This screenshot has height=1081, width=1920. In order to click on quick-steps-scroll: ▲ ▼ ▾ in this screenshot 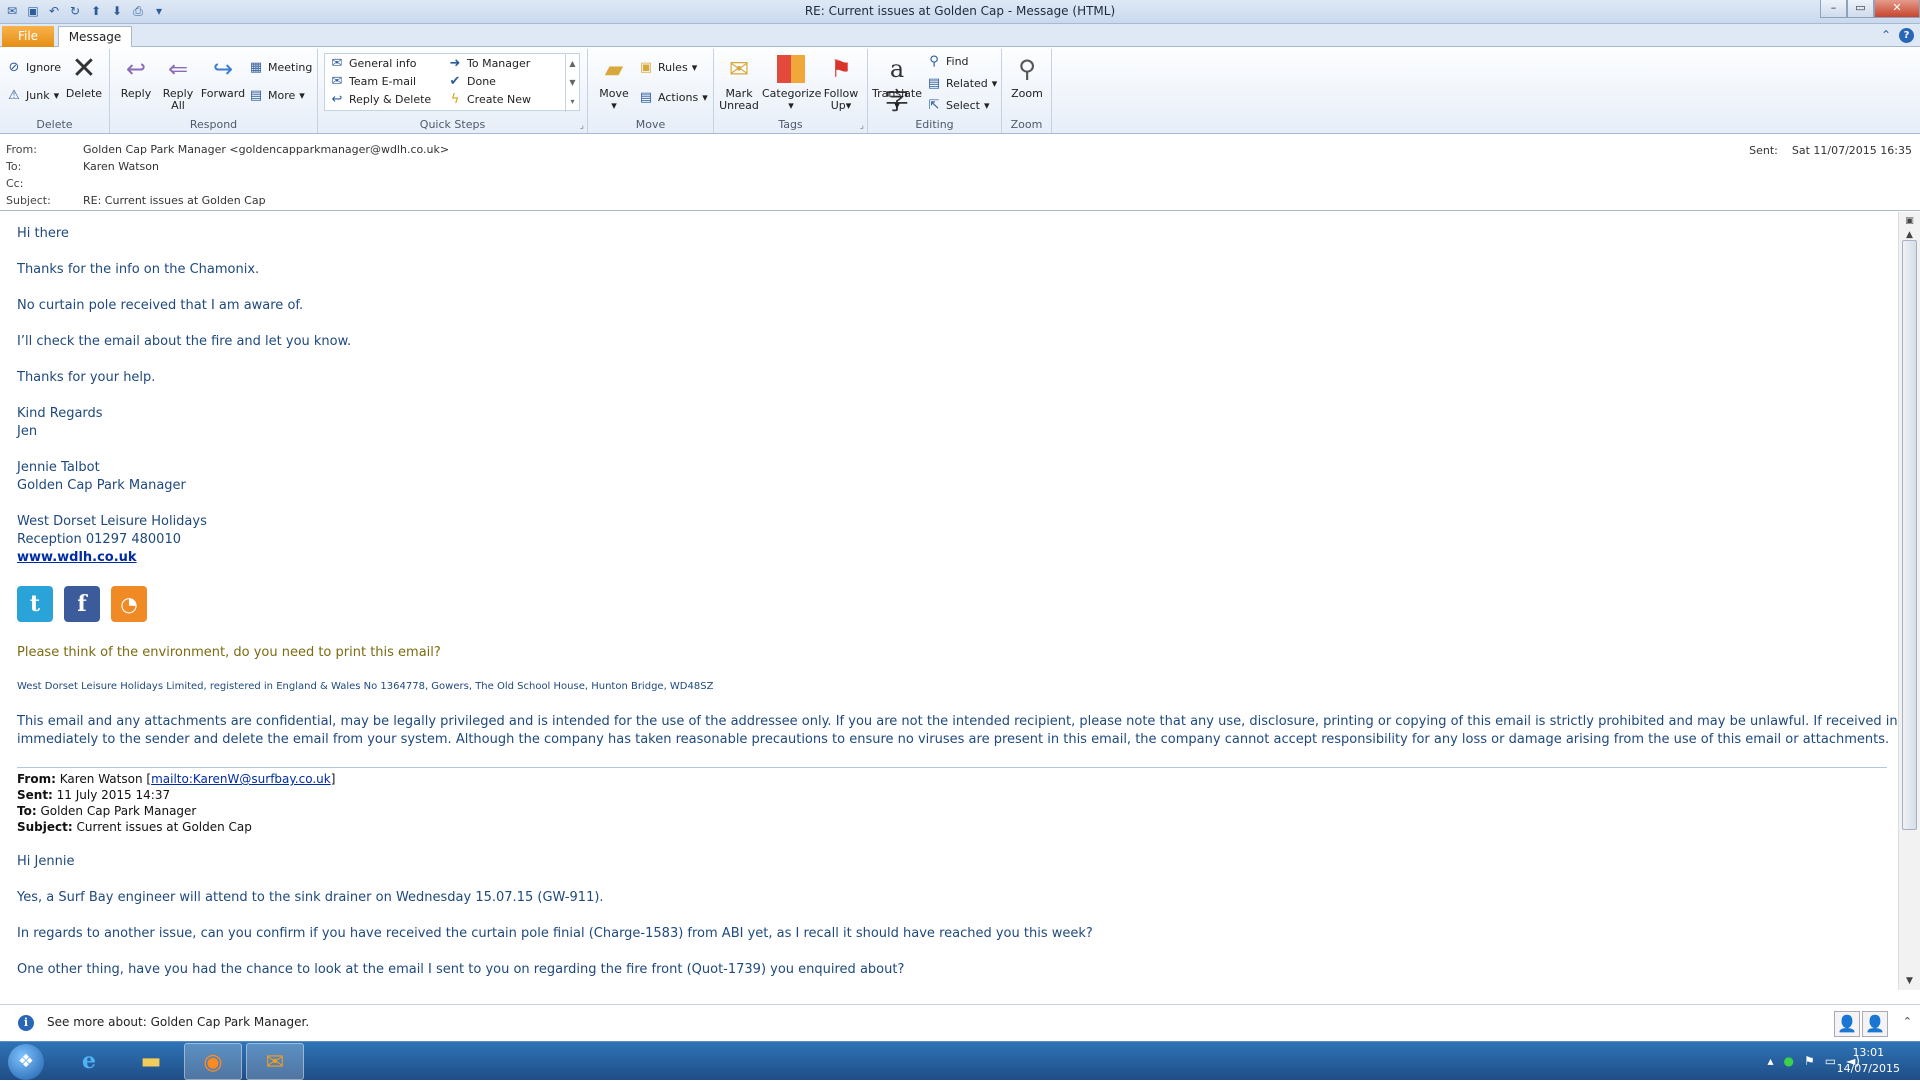, I will do `click(572, 83)`.